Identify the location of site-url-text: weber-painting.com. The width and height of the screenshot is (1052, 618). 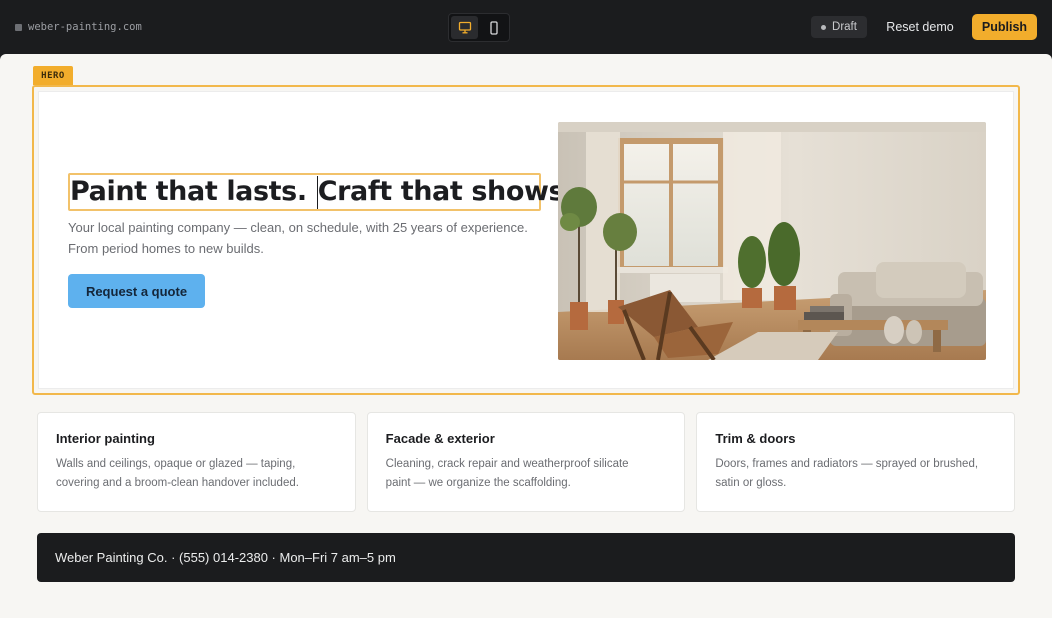
(85, 27).